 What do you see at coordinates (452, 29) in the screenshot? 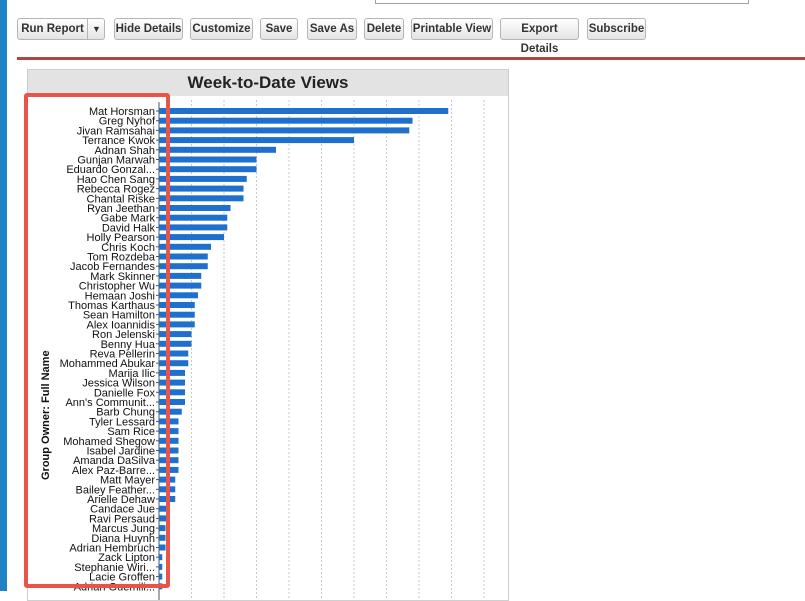
I see `printable-view-button: Printable View` at bounding box center [452, 29].